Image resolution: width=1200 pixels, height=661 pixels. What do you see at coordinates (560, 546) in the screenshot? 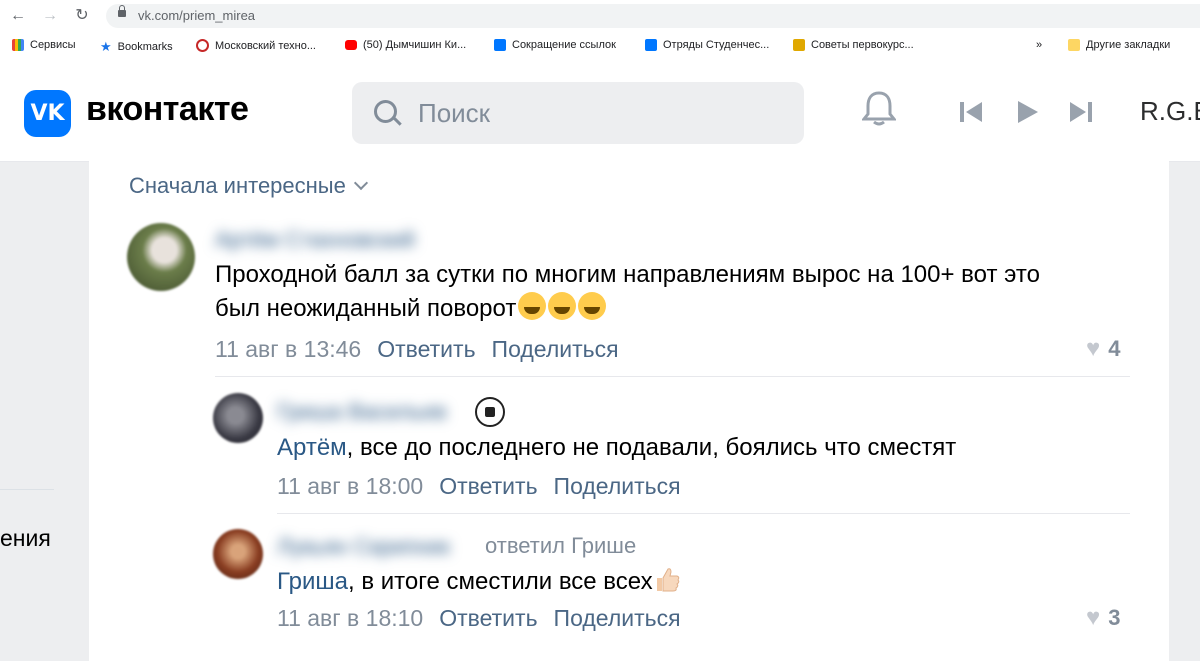
I see `replied-to-label: ответил Грише` at bounding box center [560, 546].